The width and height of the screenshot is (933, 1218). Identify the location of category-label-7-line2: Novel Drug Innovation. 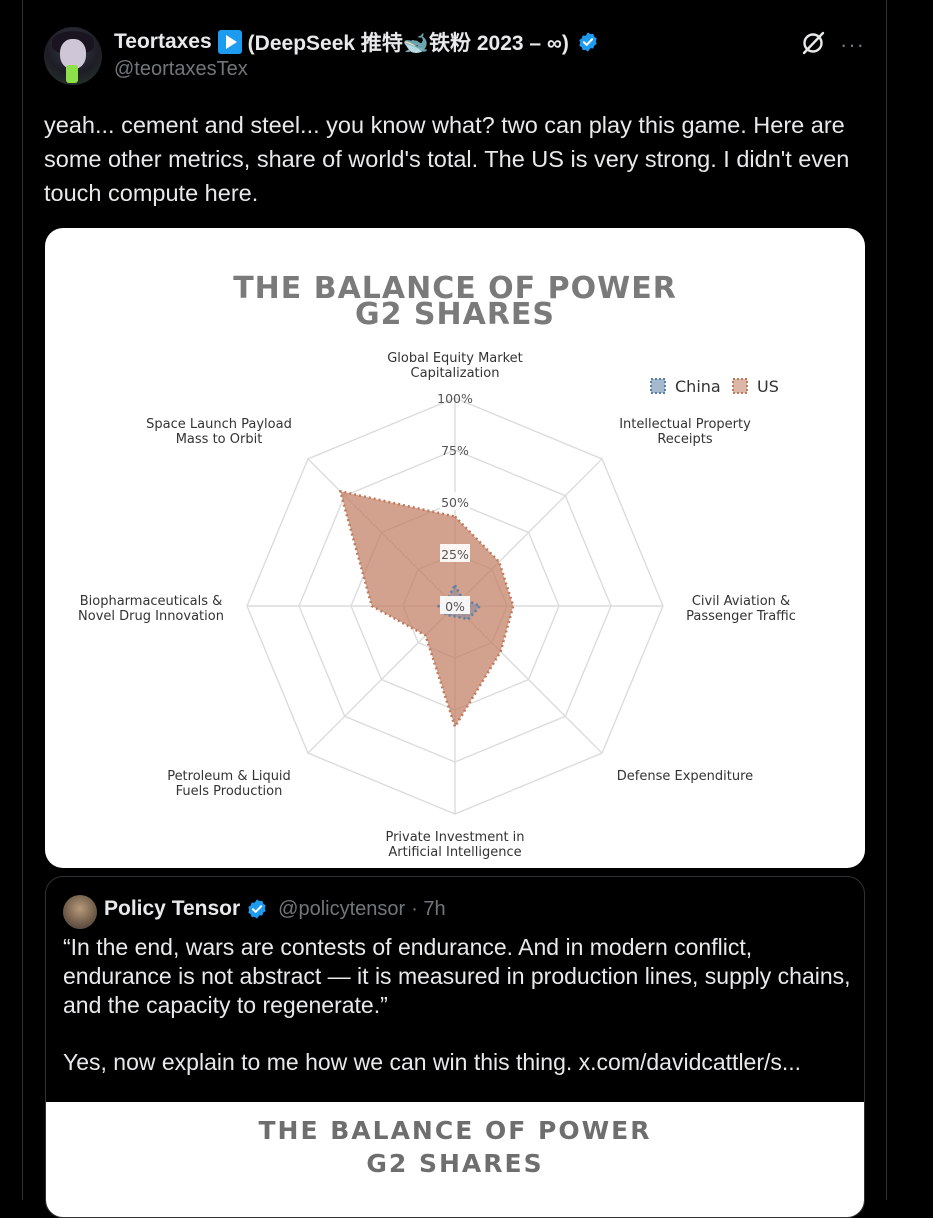
(151, 616).